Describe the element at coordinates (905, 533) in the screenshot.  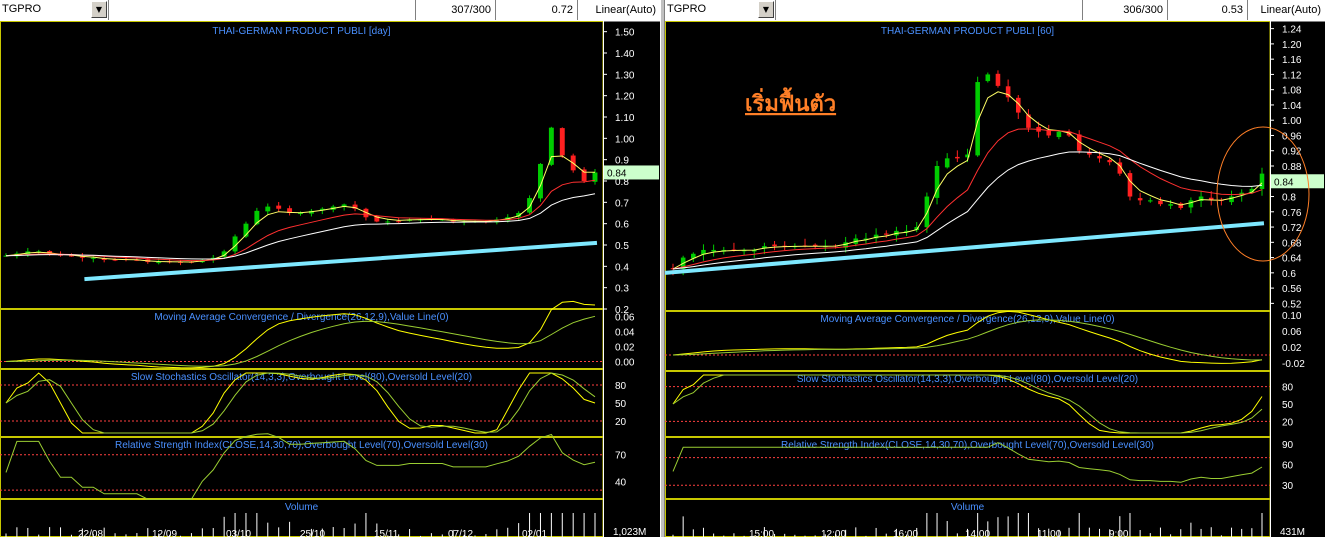
I see `right-x-tick-label: 16:00` at that location.